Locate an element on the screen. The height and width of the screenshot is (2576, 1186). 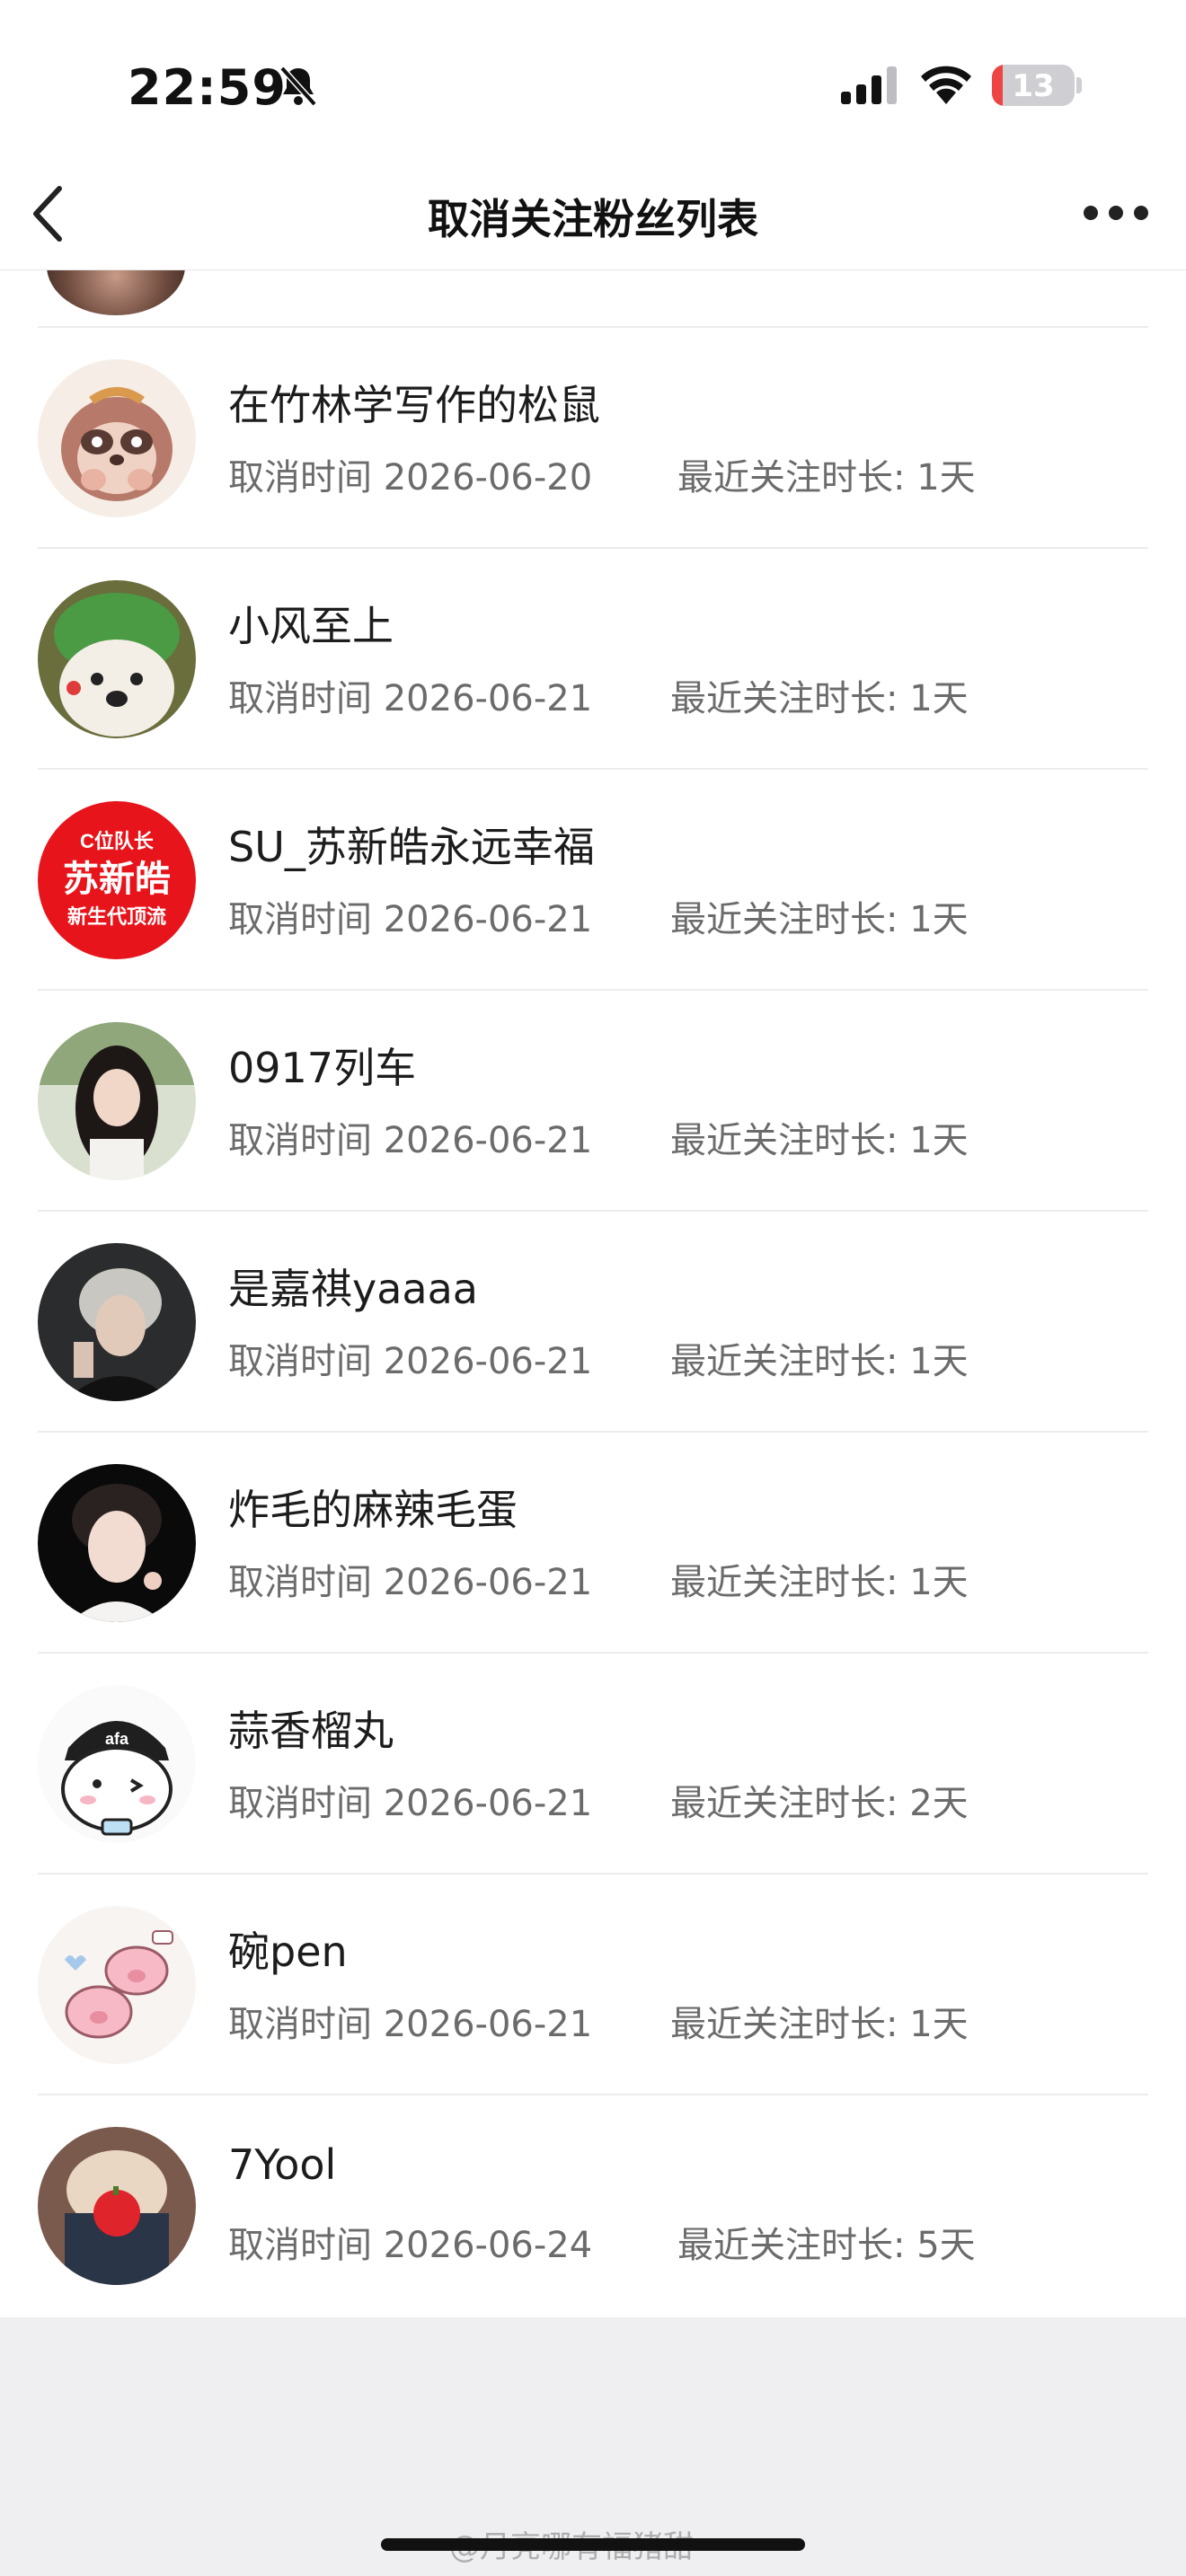
signal-icon is located at coordinates (869, 85).